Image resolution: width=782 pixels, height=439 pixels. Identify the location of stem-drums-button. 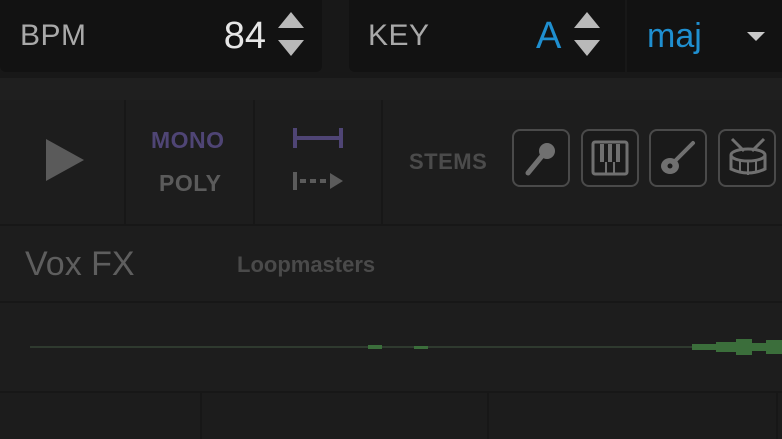
(747, 158).